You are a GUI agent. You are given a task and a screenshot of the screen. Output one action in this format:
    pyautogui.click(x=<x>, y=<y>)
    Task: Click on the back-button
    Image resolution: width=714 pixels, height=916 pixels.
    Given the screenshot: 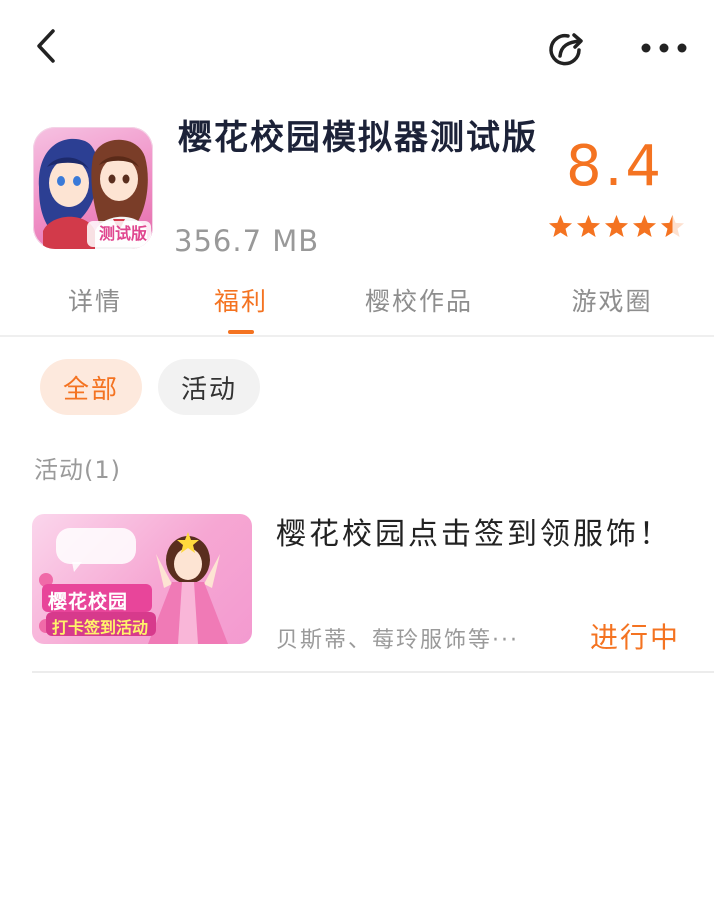 What is the action you would take?
    pyautogui.click(x=46, y=46)
    